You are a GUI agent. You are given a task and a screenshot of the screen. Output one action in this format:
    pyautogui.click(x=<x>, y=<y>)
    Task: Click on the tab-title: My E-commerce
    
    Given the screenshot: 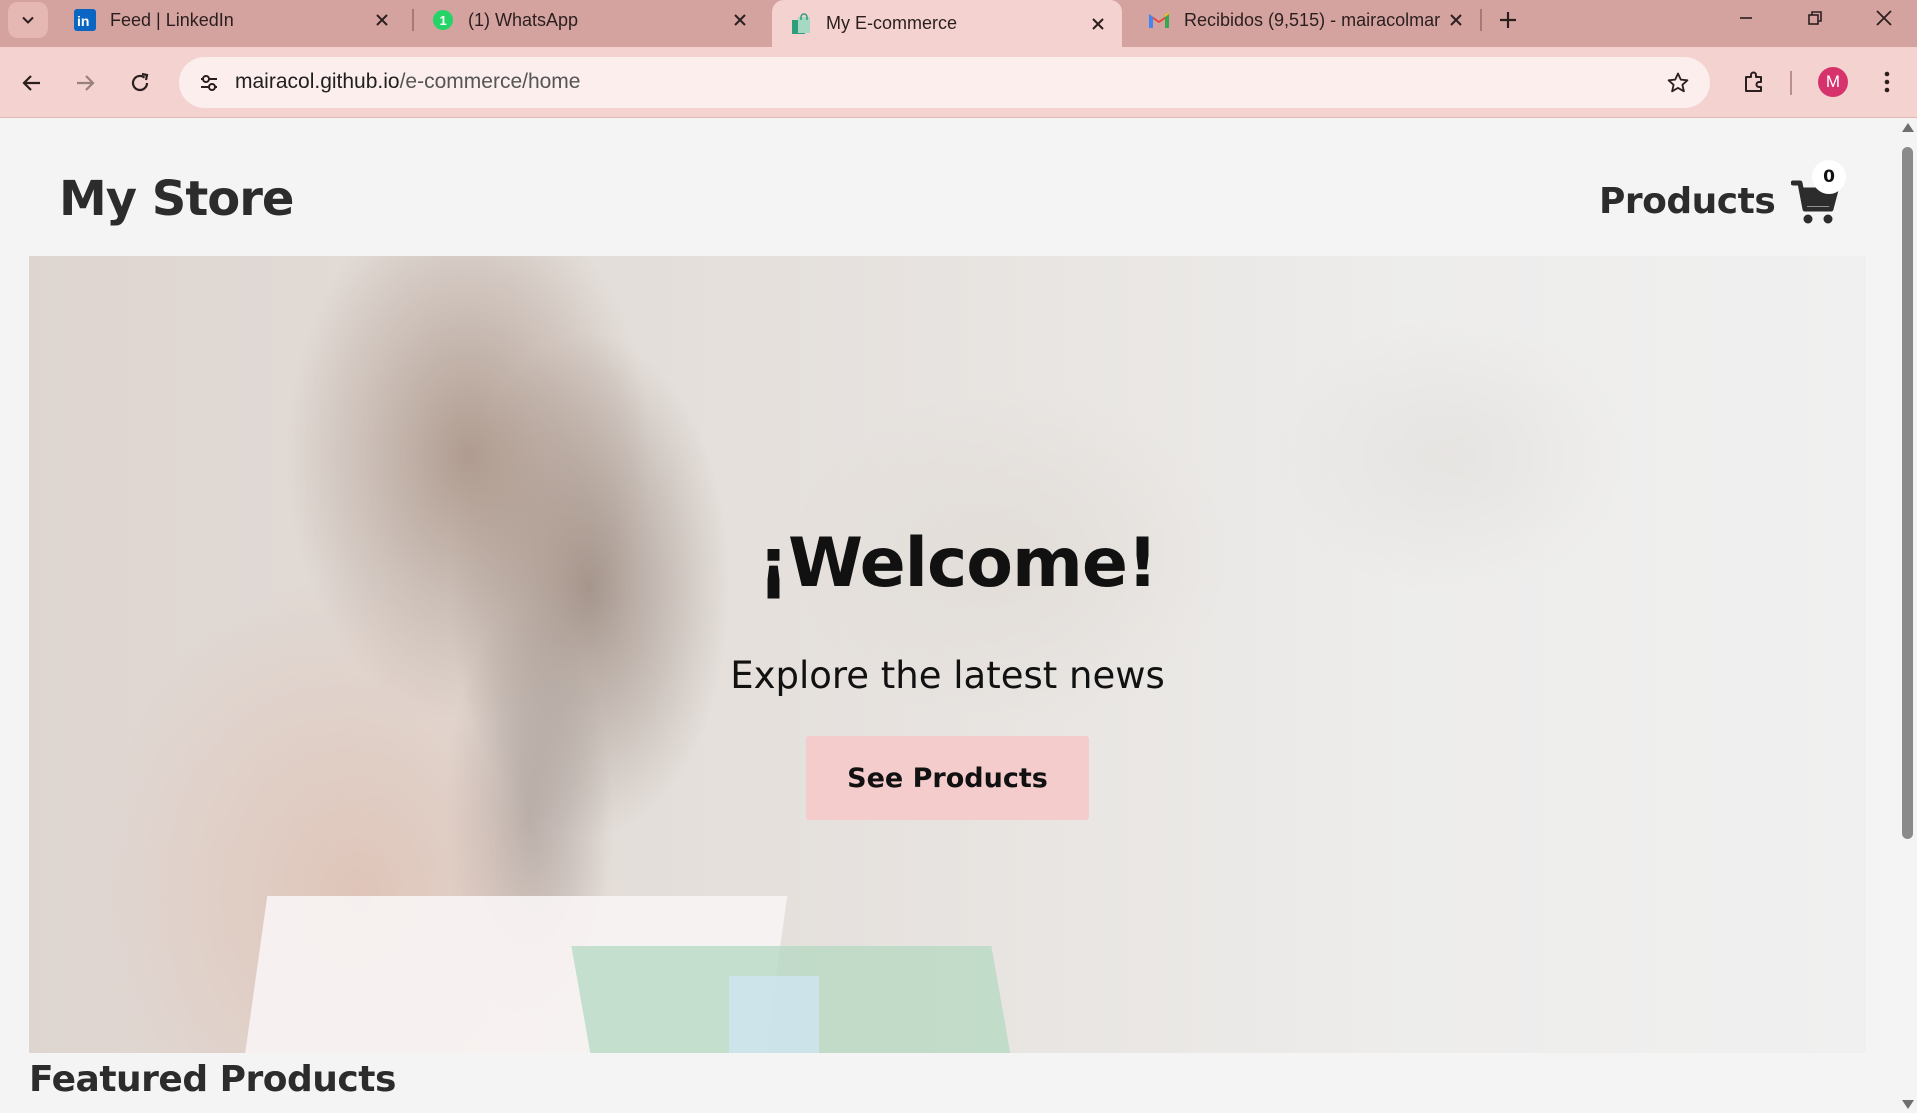 What is the action you would take?
    pyautogui.click(x=892, y=23)
    